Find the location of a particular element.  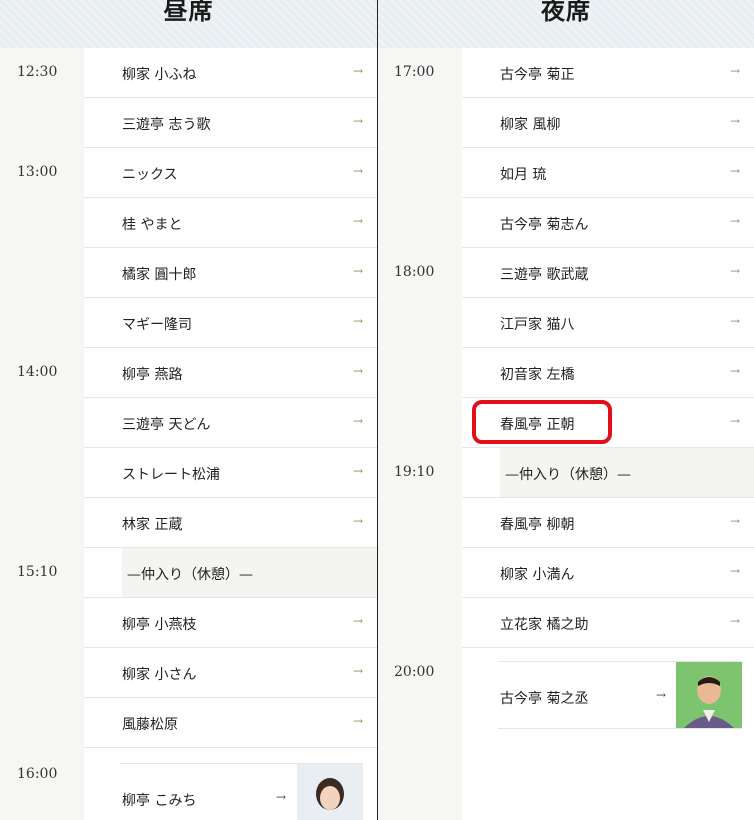

time-label: 12:30 is located at coordinates (42, 73).